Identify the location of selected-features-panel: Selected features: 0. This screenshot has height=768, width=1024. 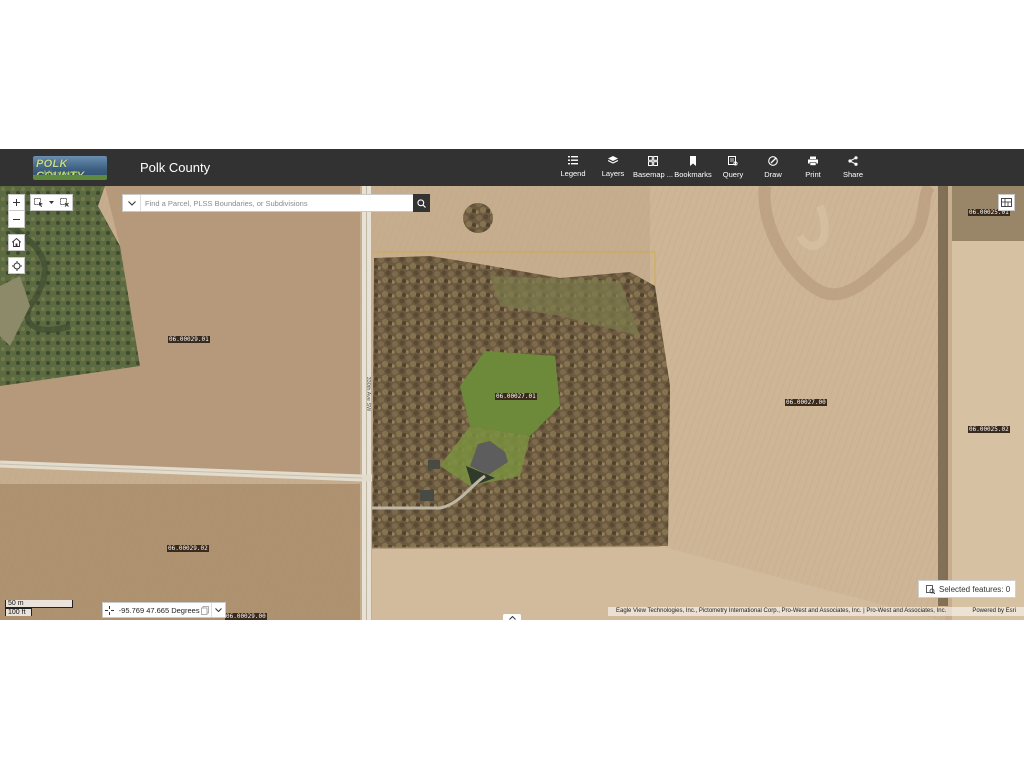
(967, 589).